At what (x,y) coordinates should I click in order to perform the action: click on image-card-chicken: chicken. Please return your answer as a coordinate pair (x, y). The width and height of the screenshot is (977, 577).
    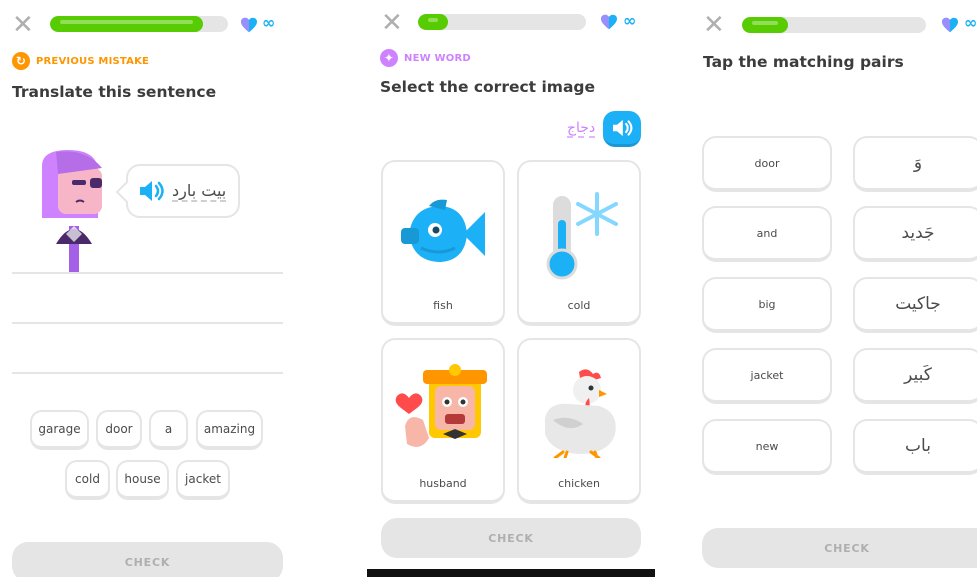
    Looking at the image, I should click on (579, 421).